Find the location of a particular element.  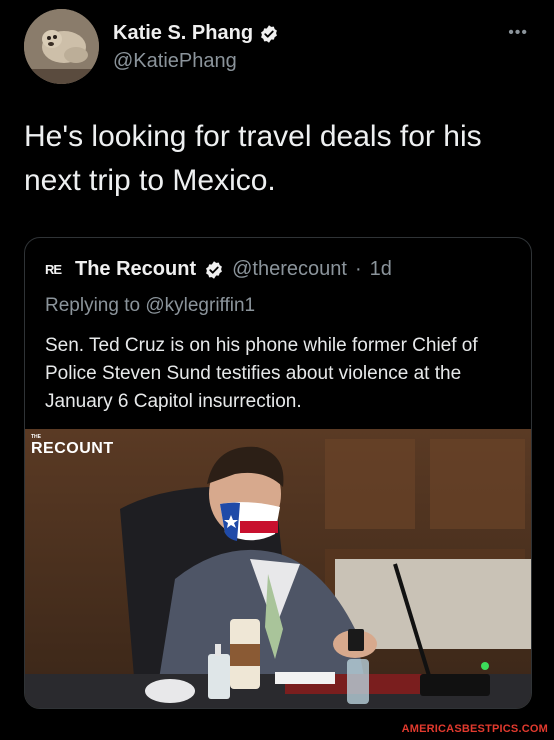

author-handle: @KatiePhang is located at coordinates (175, 61).